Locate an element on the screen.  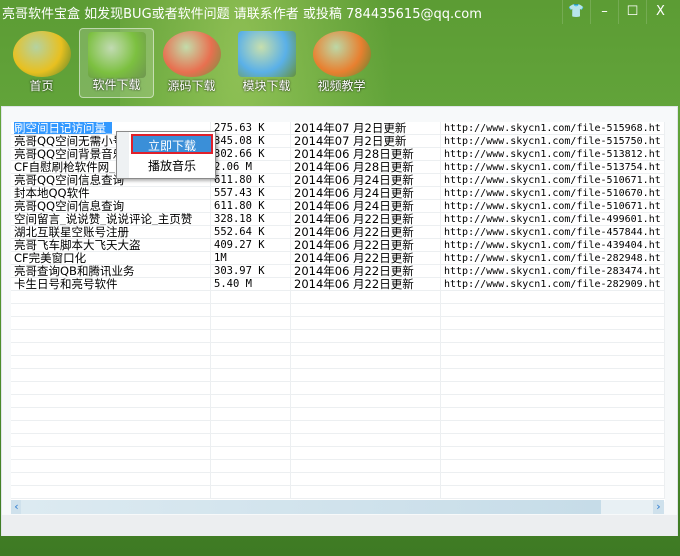
size-cell: 328.18 K is located at coordinates (251, 219).